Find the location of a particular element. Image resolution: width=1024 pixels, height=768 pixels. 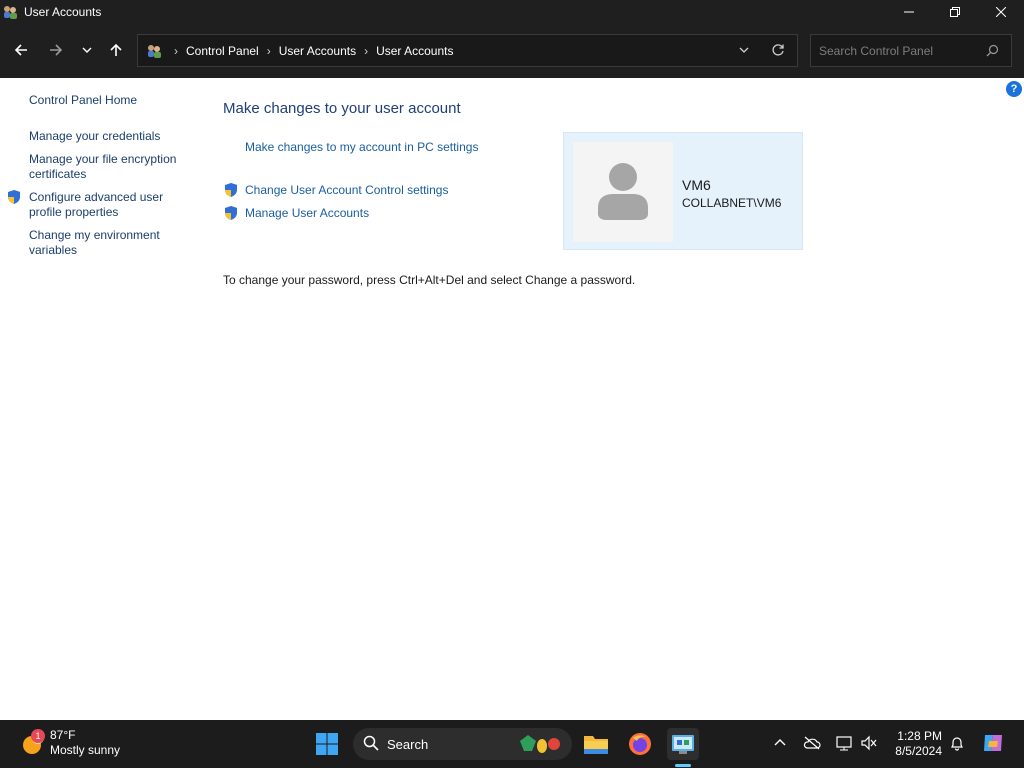

clock-date: 8/5/2024 is located at coordinates (918, 751).